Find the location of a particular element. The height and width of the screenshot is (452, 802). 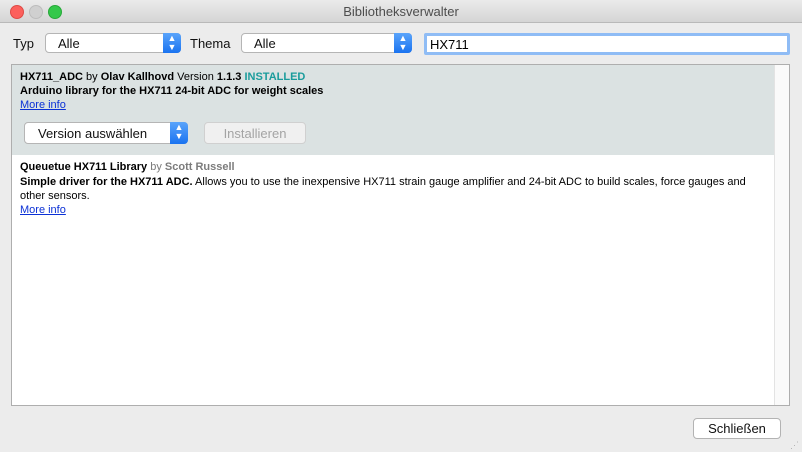

search-input: HX711 is located at coordinates (607, 44).